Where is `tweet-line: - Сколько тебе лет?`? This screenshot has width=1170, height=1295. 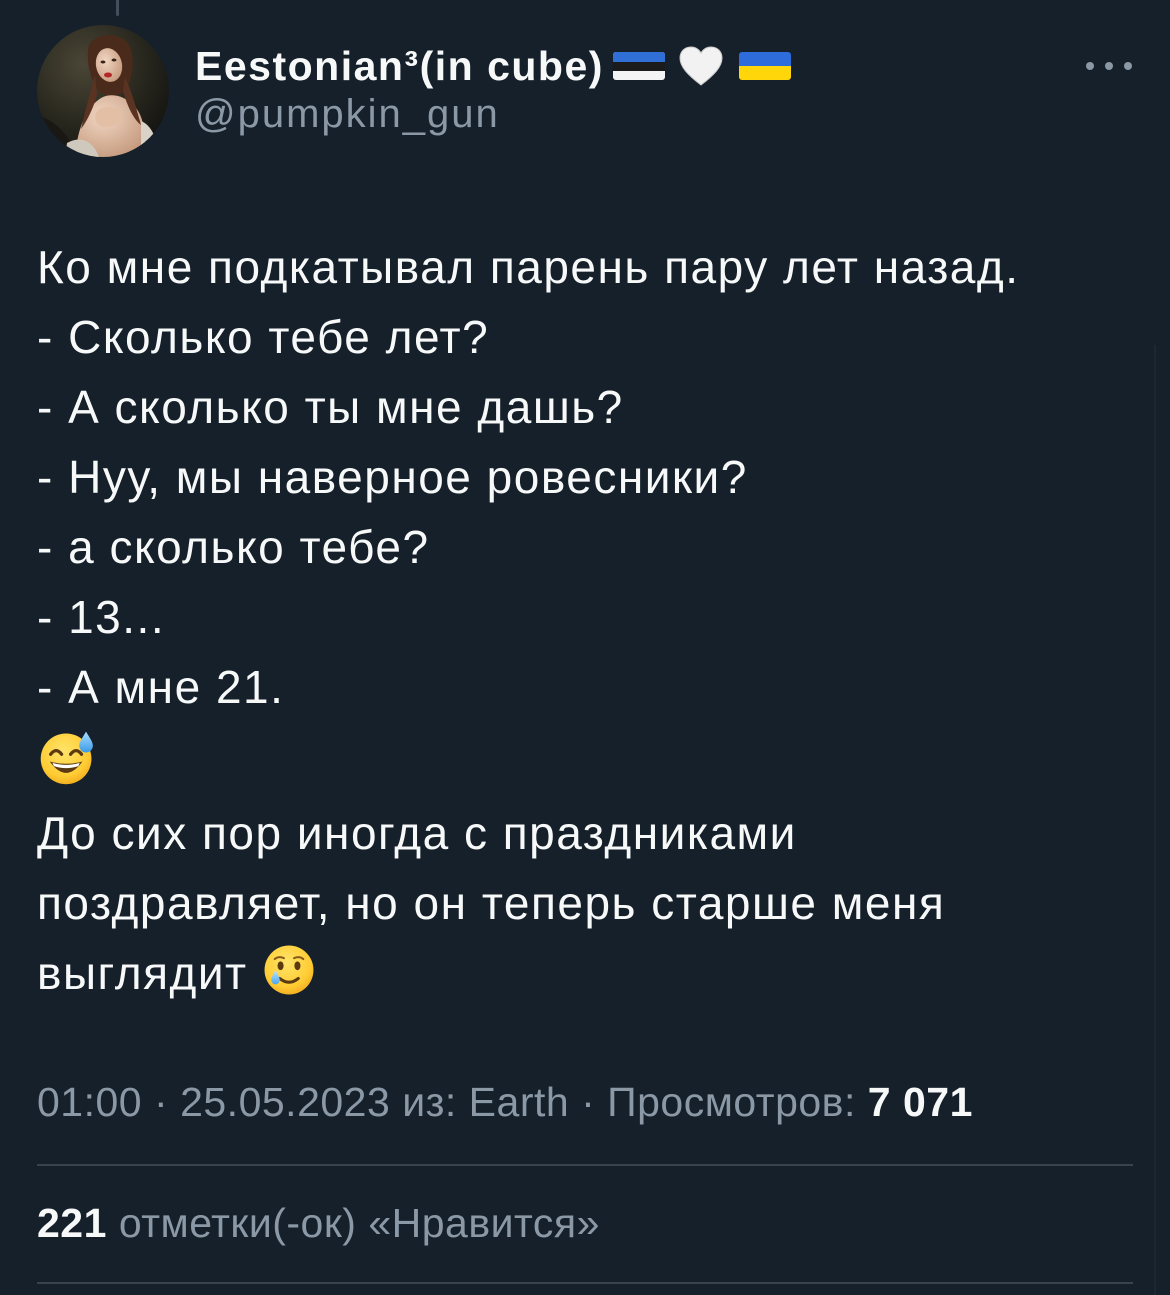 tweet-line: - Сколько тебе лет? is located at coordinates (263, 337).